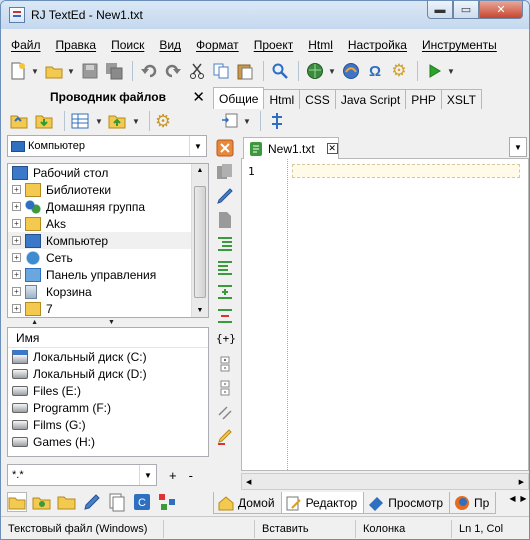 This screenshot has width=530, height=540. Describe the element at coordinates (217, 45) in the screenshot. I see `menu-format: Формат` at that location.